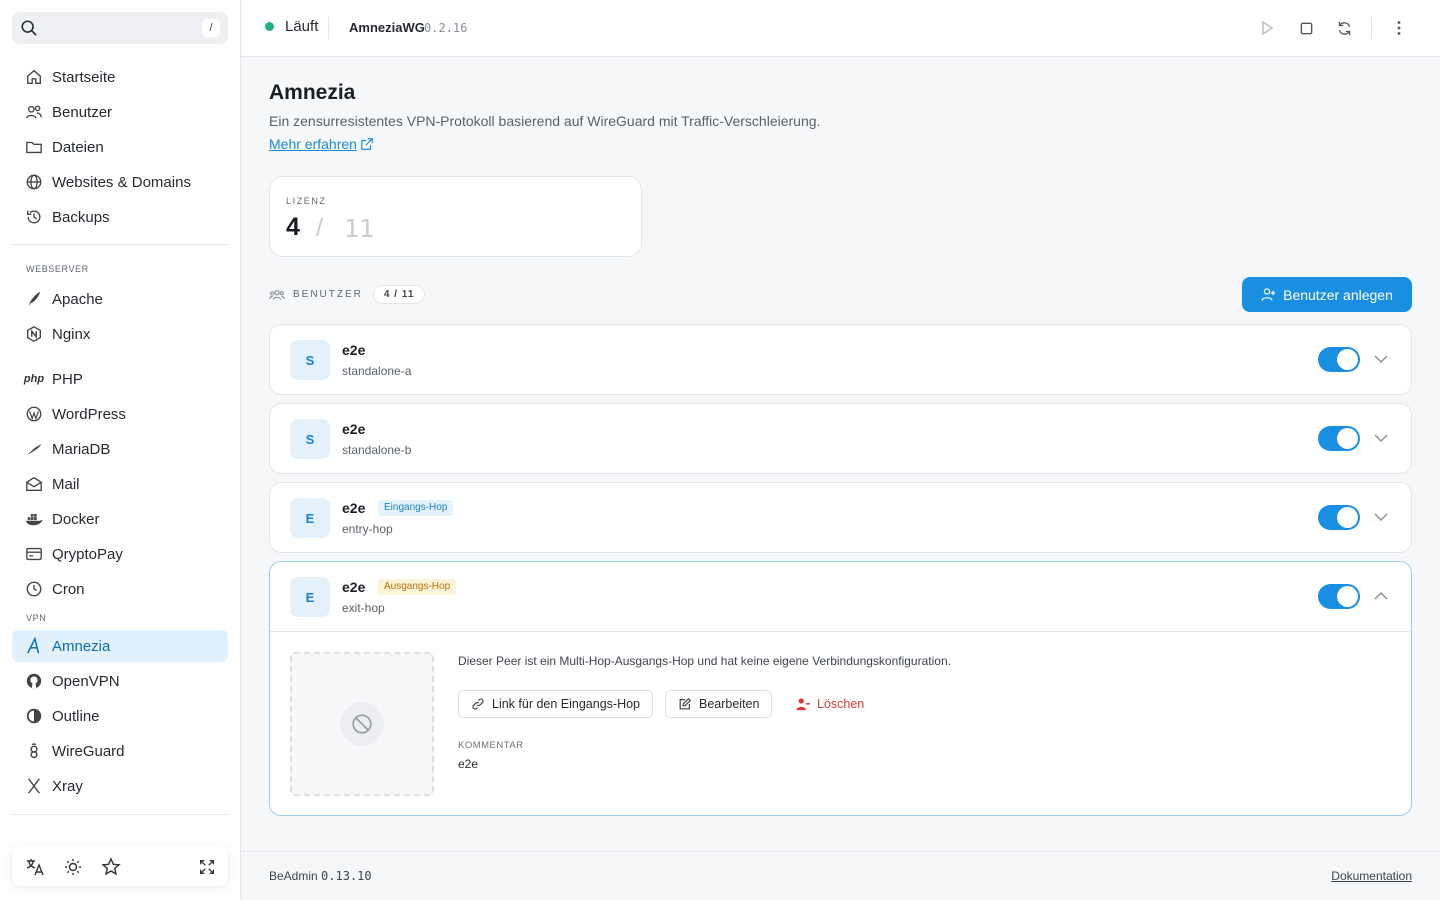 The image size is (1440, 900). Describe the element at coordinates (840, 875) in the screenshot. I see `page-footer: BeAdmin 0.13.10 Dokumentation` at that location.